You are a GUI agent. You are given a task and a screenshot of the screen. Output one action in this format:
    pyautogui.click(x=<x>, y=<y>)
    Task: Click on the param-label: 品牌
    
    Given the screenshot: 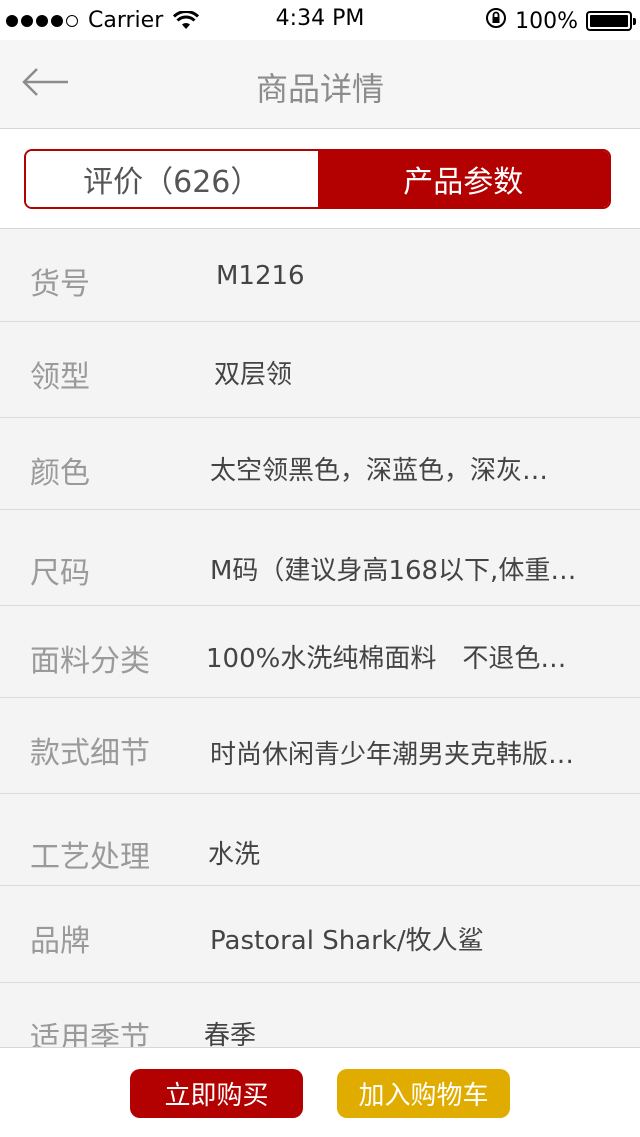 What is the action you would take?
    pyautogui.click(x=60, y=941)
    